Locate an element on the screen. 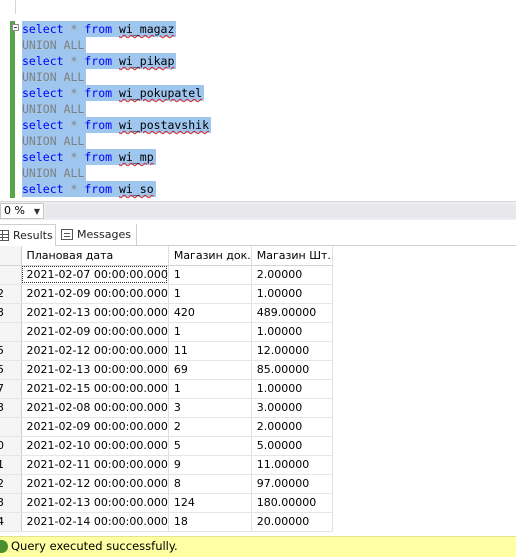 The height and width of the screenshot is (557, 516). cell-doc: 18 is located at coordinates (210, 522).